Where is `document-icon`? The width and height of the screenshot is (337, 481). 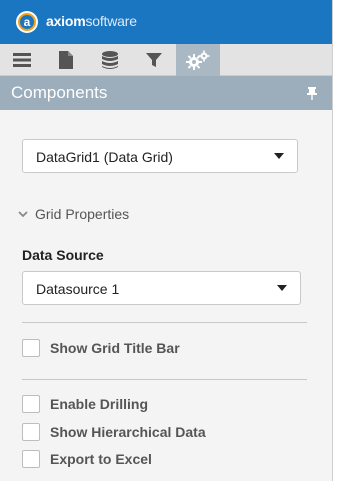 document-icon is located at coordinates (66, 60).